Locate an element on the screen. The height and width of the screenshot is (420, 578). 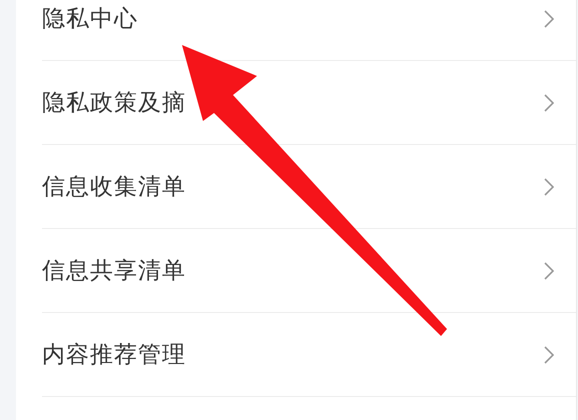
menu-item-label: 隐私政策及摘 is located at coordinates (114, 103).